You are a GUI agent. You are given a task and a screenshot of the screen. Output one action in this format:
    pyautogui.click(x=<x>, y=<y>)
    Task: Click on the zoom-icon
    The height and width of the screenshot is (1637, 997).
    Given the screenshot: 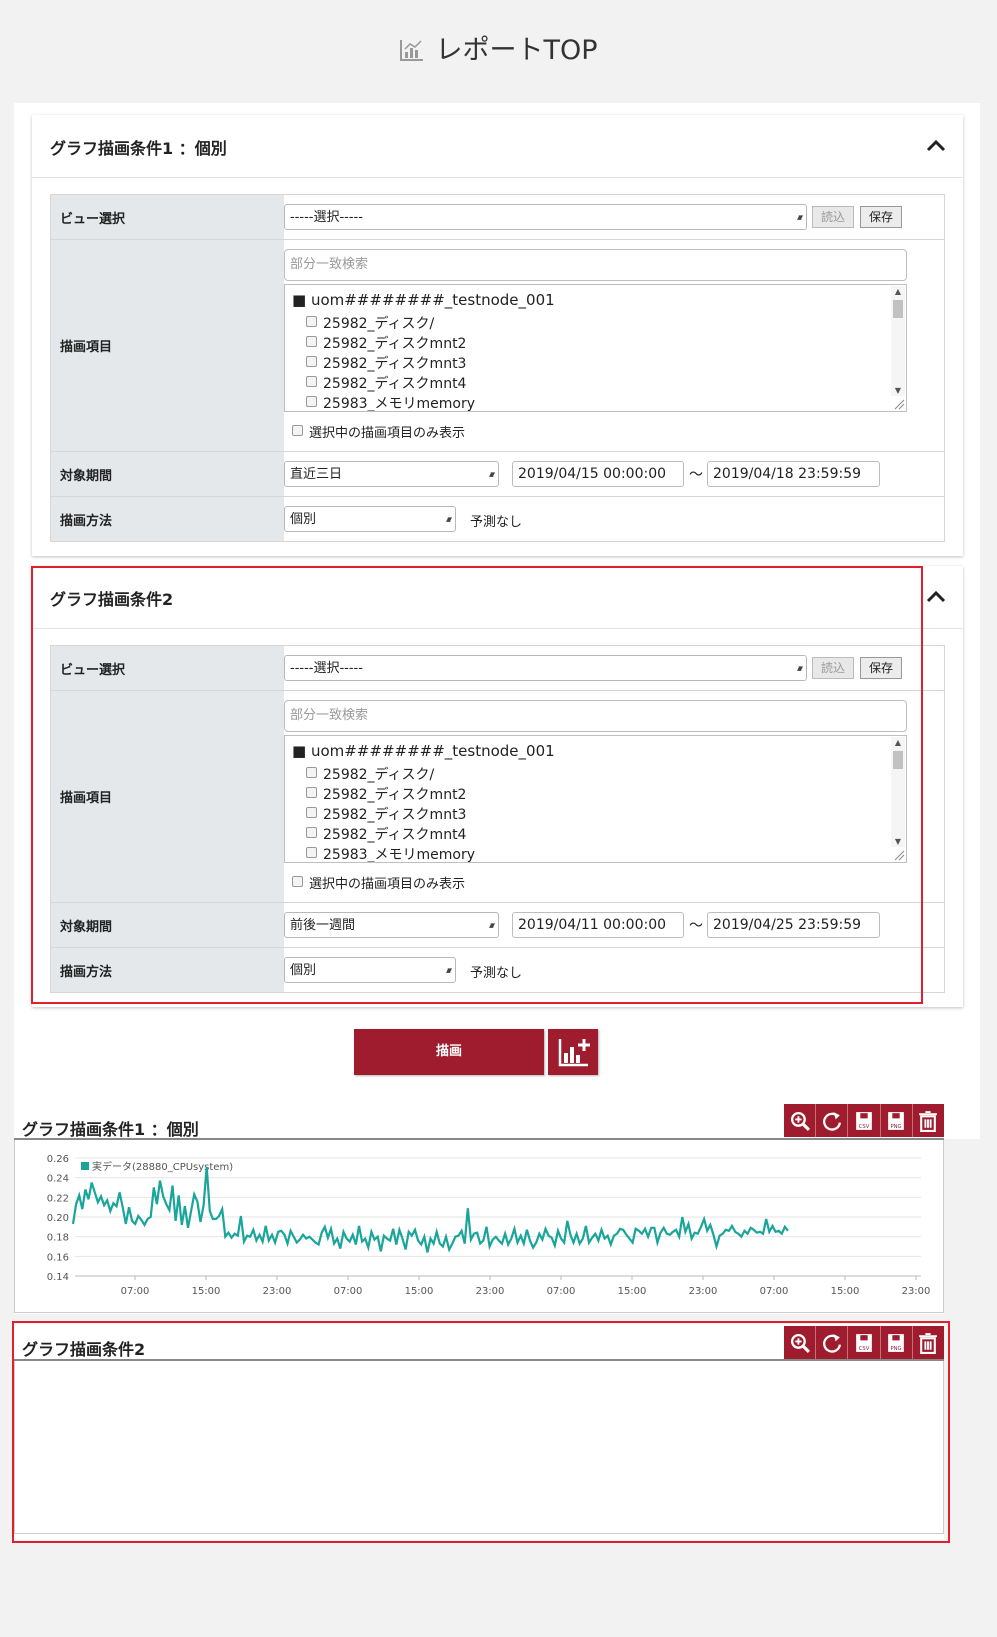 What is the action you would take?
    pyautogui.click(x=800, y=1121)
    